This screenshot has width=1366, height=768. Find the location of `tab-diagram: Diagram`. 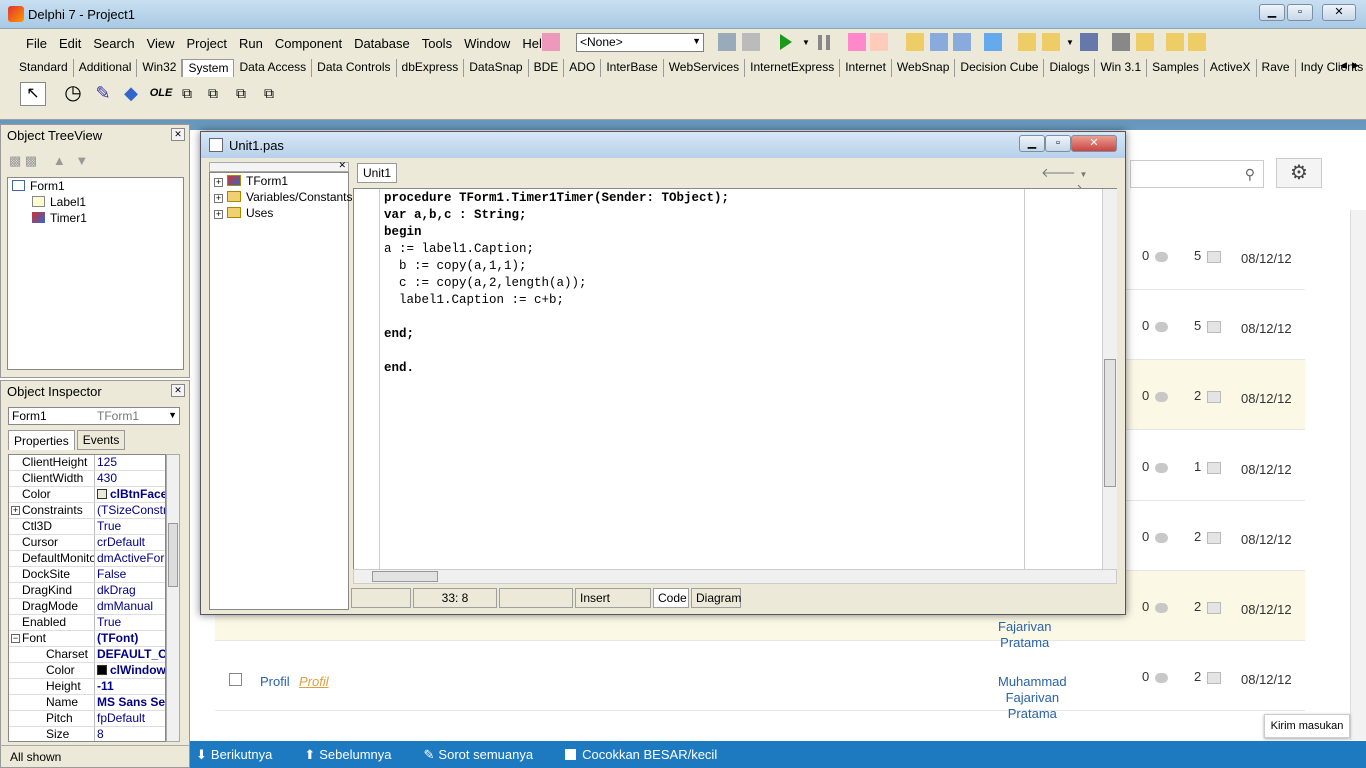

tab-diagram: Diagram is located at coordinates (716, 598).